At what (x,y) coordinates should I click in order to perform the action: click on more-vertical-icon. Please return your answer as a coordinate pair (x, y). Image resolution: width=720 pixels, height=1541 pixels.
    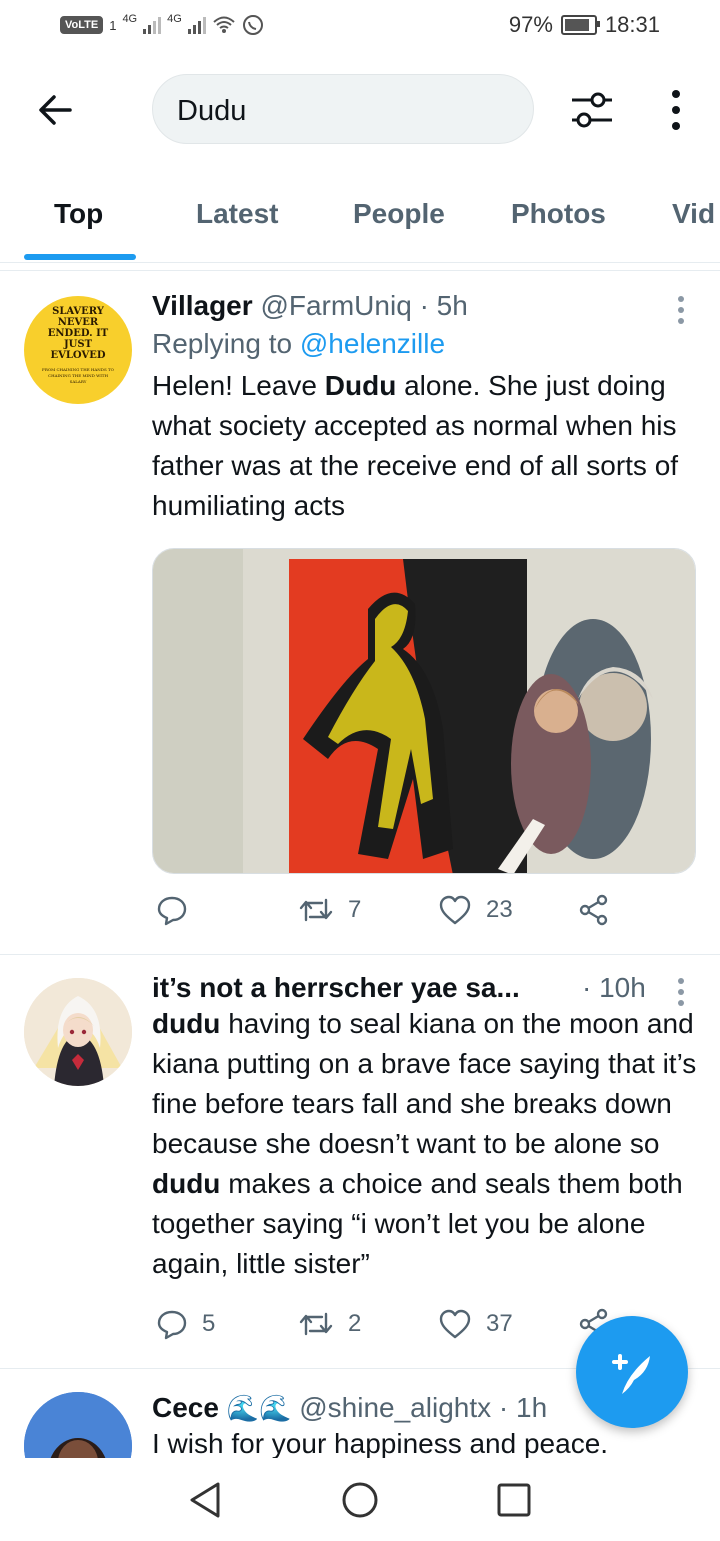
    Looking at the image, I should click on (676, 110).